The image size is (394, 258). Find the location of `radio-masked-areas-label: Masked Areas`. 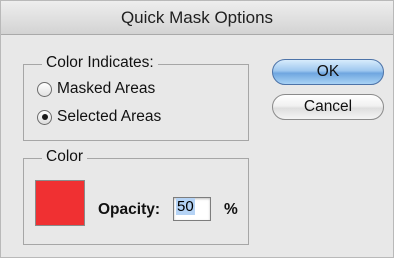

radio-masked-areas-label: Masked Areas is located at coordinates (106, 89).